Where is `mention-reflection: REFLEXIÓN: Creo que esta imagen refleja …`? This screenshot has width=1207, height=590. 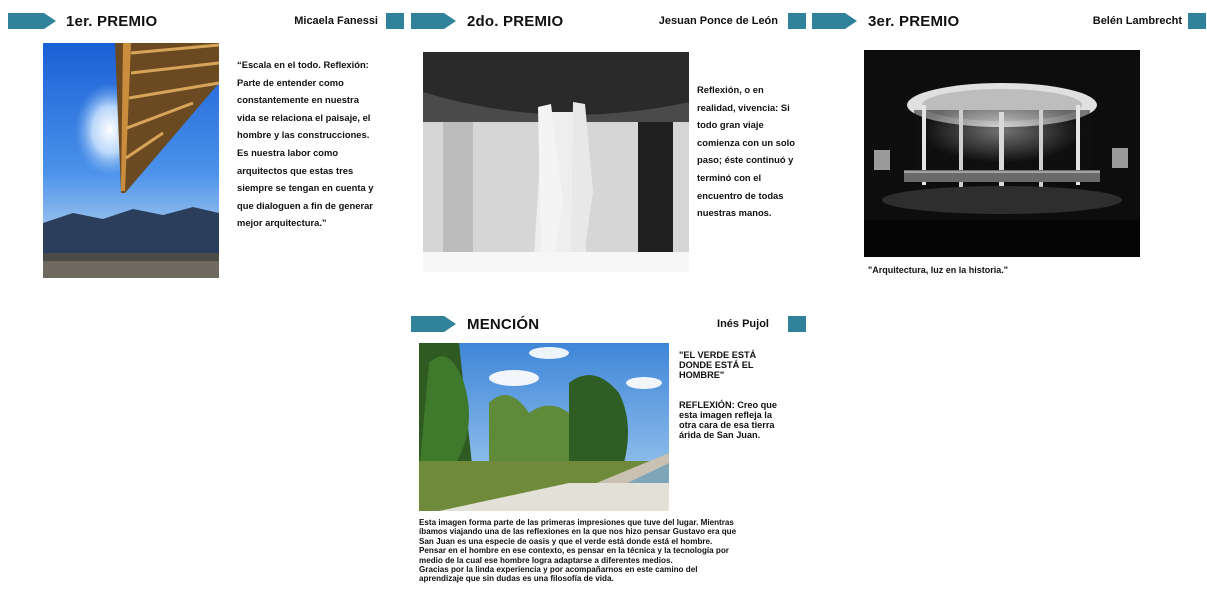
mention-reflection: REFLEXIÓN: Creo que esta imagen refleja … is located at coordinates (728, 420).